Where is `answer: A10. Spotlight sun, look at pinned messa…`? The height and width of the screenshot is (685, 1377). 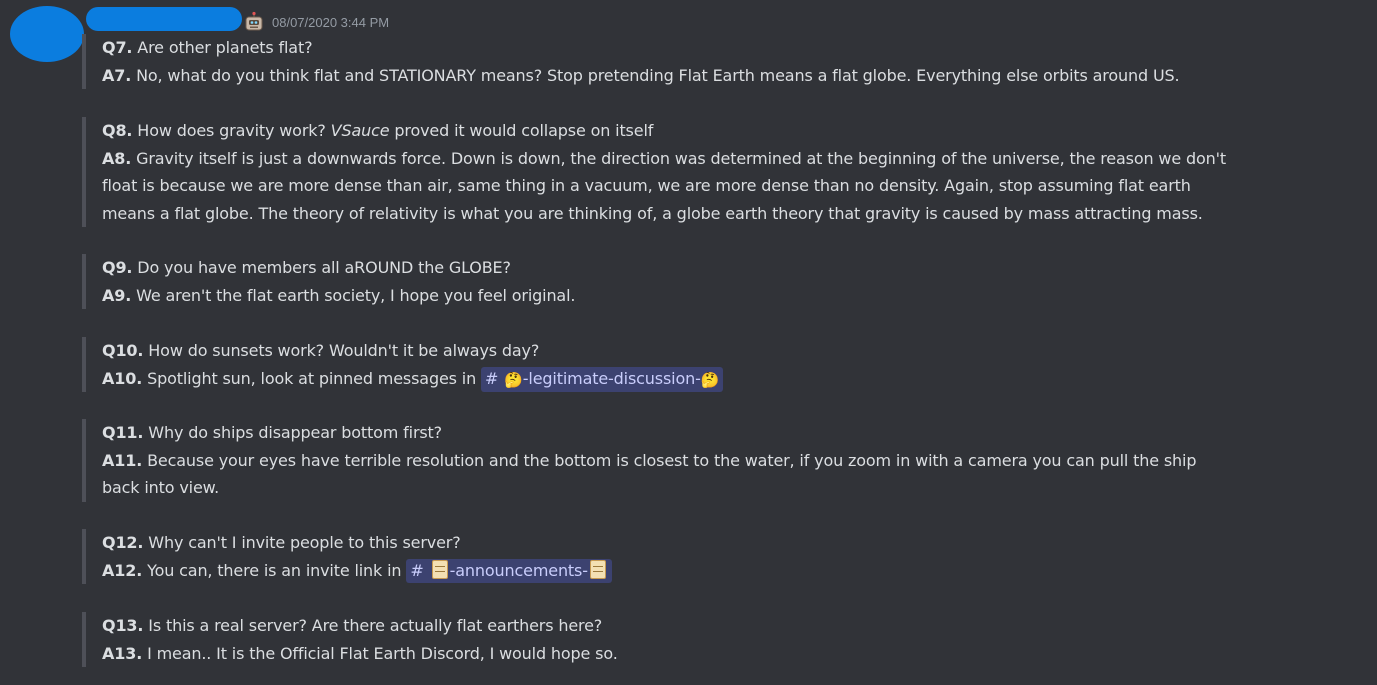
answer: A10. Spotlight sun, look at pinned messa… is located at coordinates (413, 379).